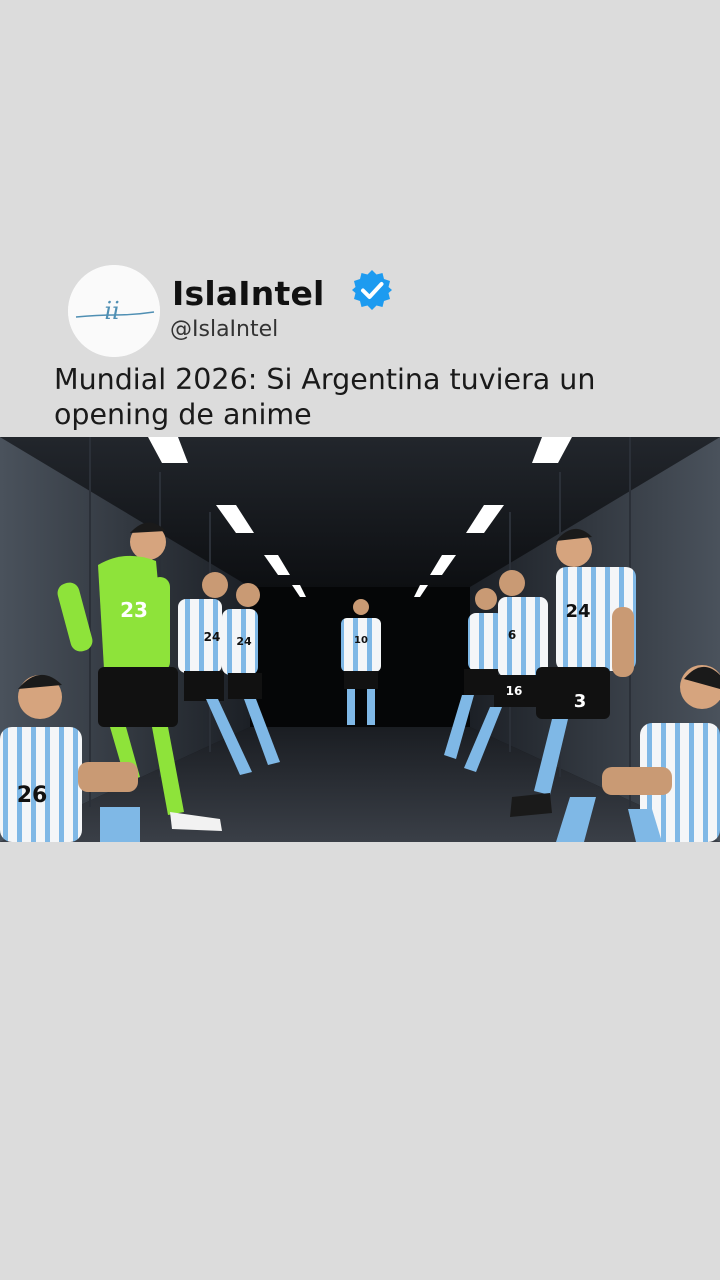 Image resolution: width=720 pixels, height=1280 pixels. I want to click on jersey-number-26: 26, so click(32, 795).